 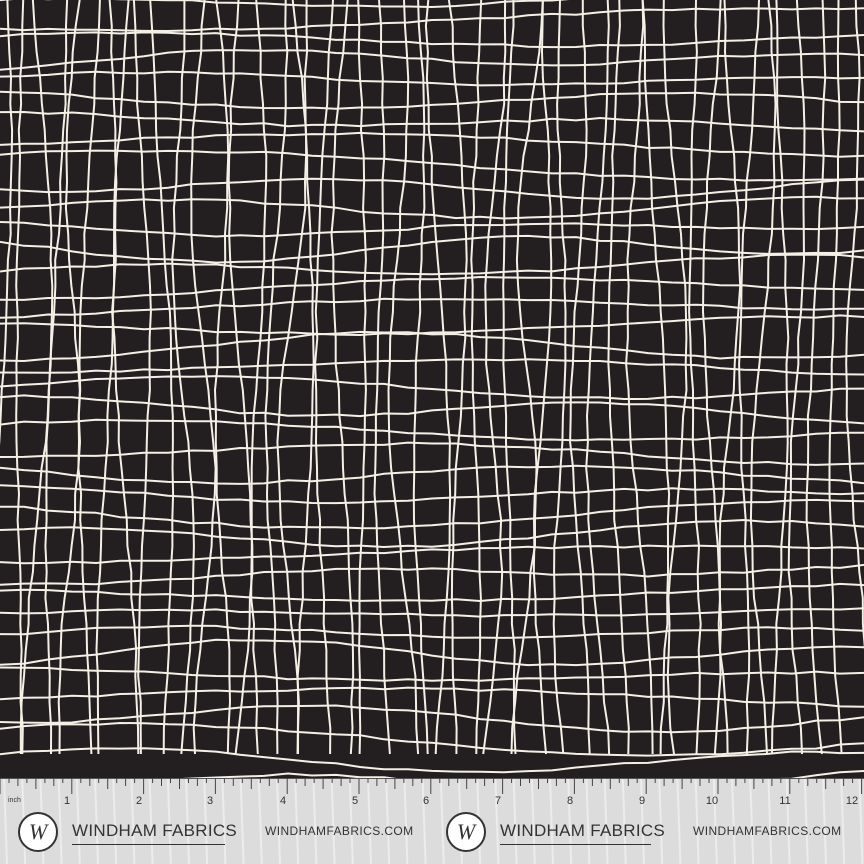 I want to click on ruler-number-1: 1, so click(x=67, y=801).